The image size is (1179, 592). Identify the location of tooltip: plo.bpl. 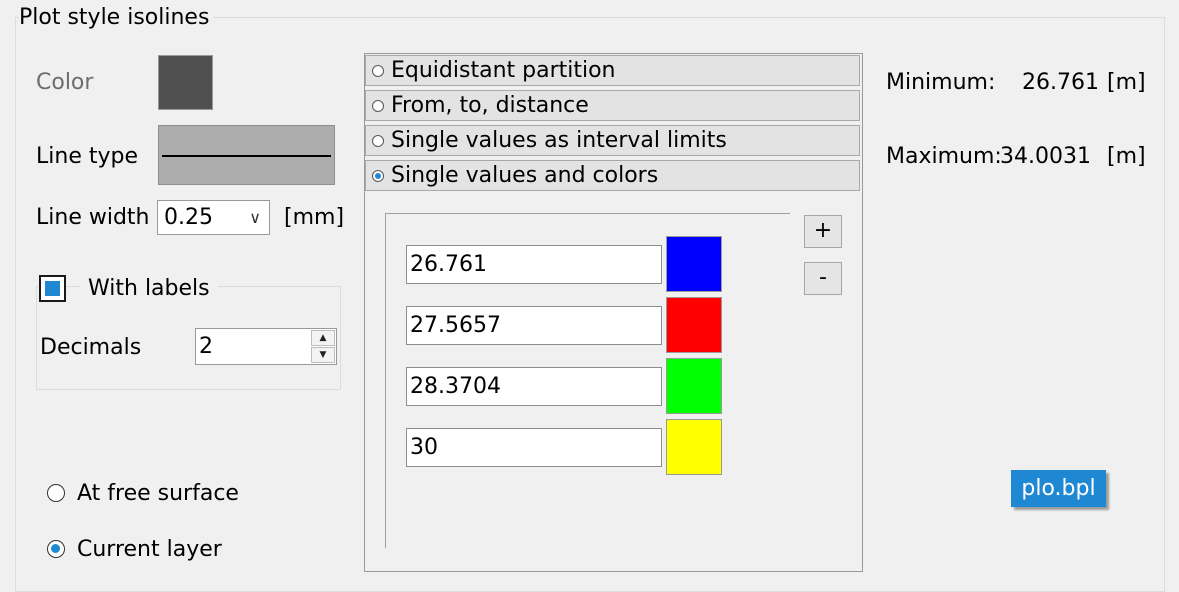
(1058, 488).